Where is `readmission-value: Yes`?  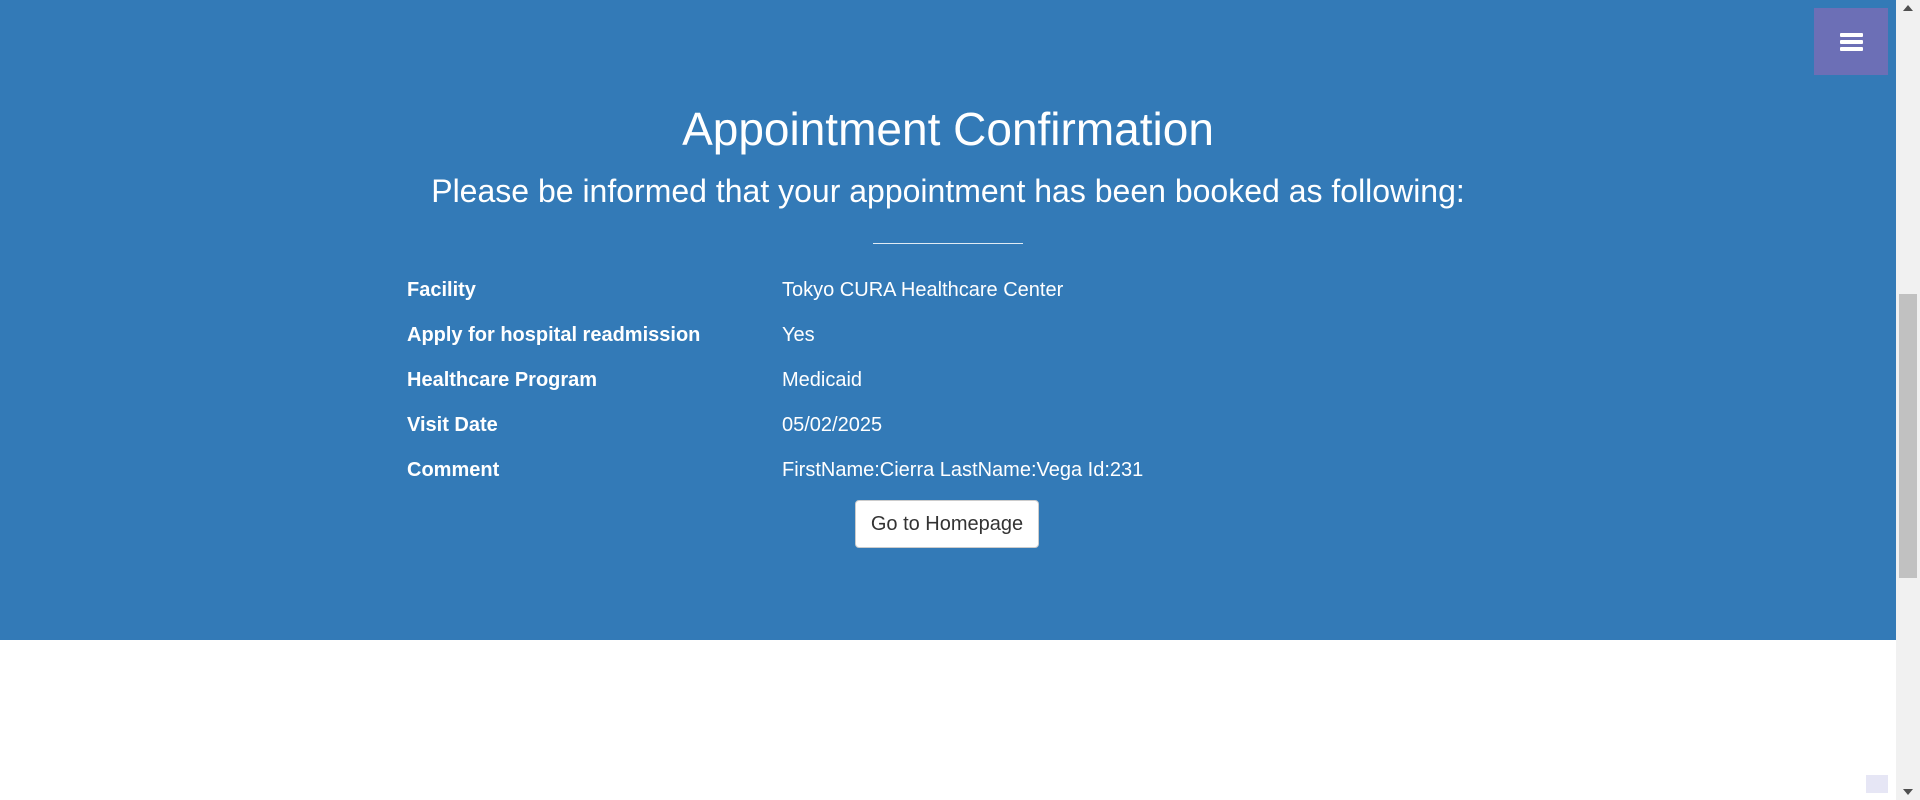 readmission-value: Yes is located at coordinates (798, 335).